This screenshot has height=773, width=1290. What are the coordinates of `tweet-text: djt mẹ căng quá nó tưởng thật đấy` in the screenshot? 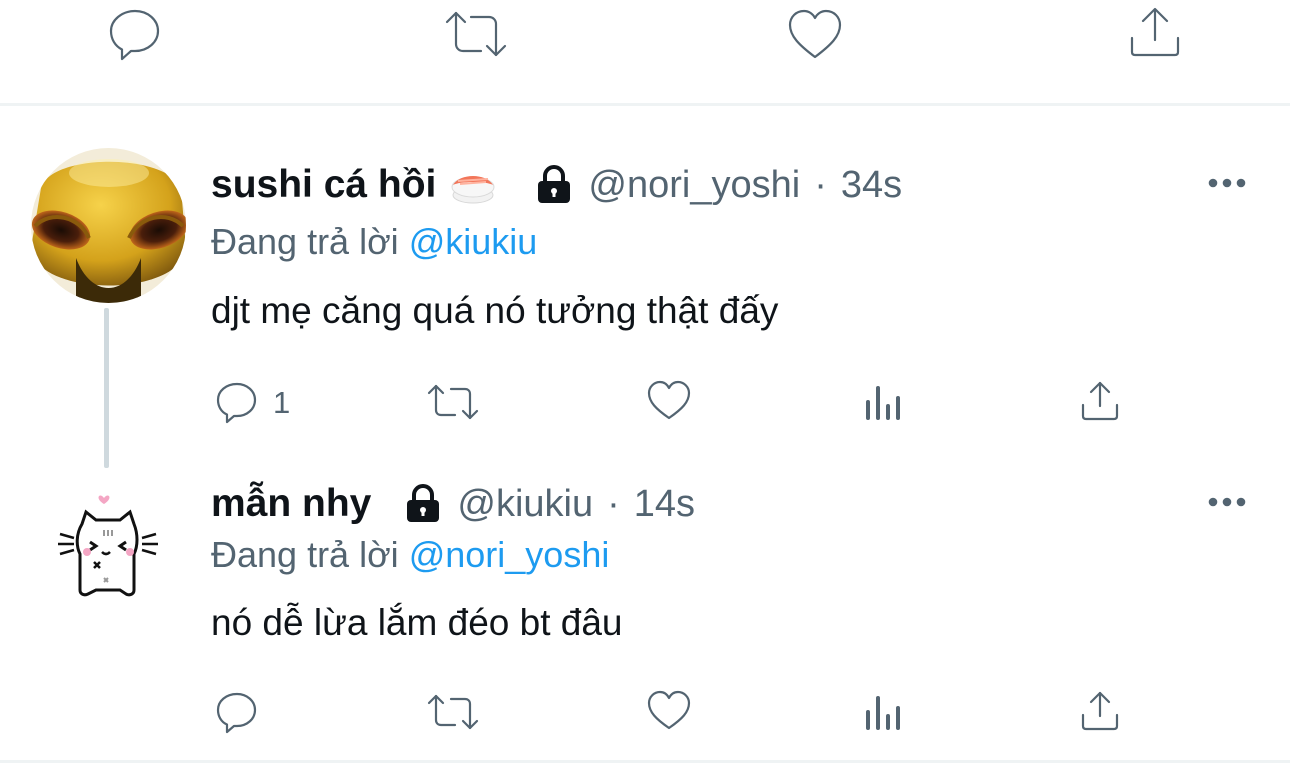 It's located at (495, 310).